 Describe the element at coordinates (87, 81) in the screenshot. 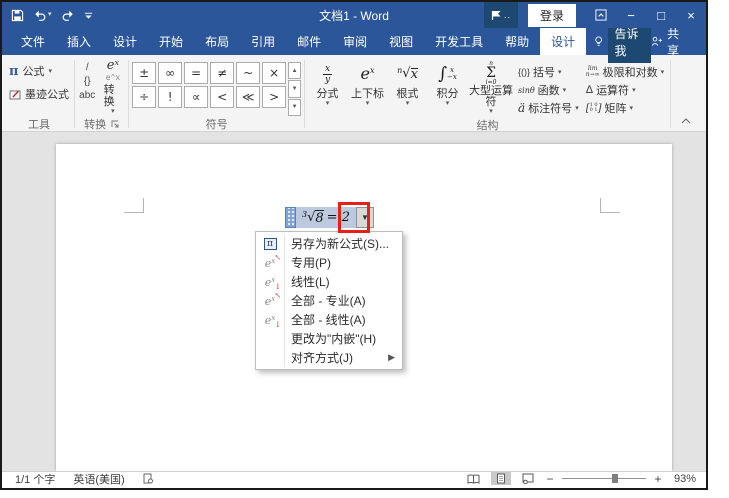

I see `braces-button: {}` at that location.